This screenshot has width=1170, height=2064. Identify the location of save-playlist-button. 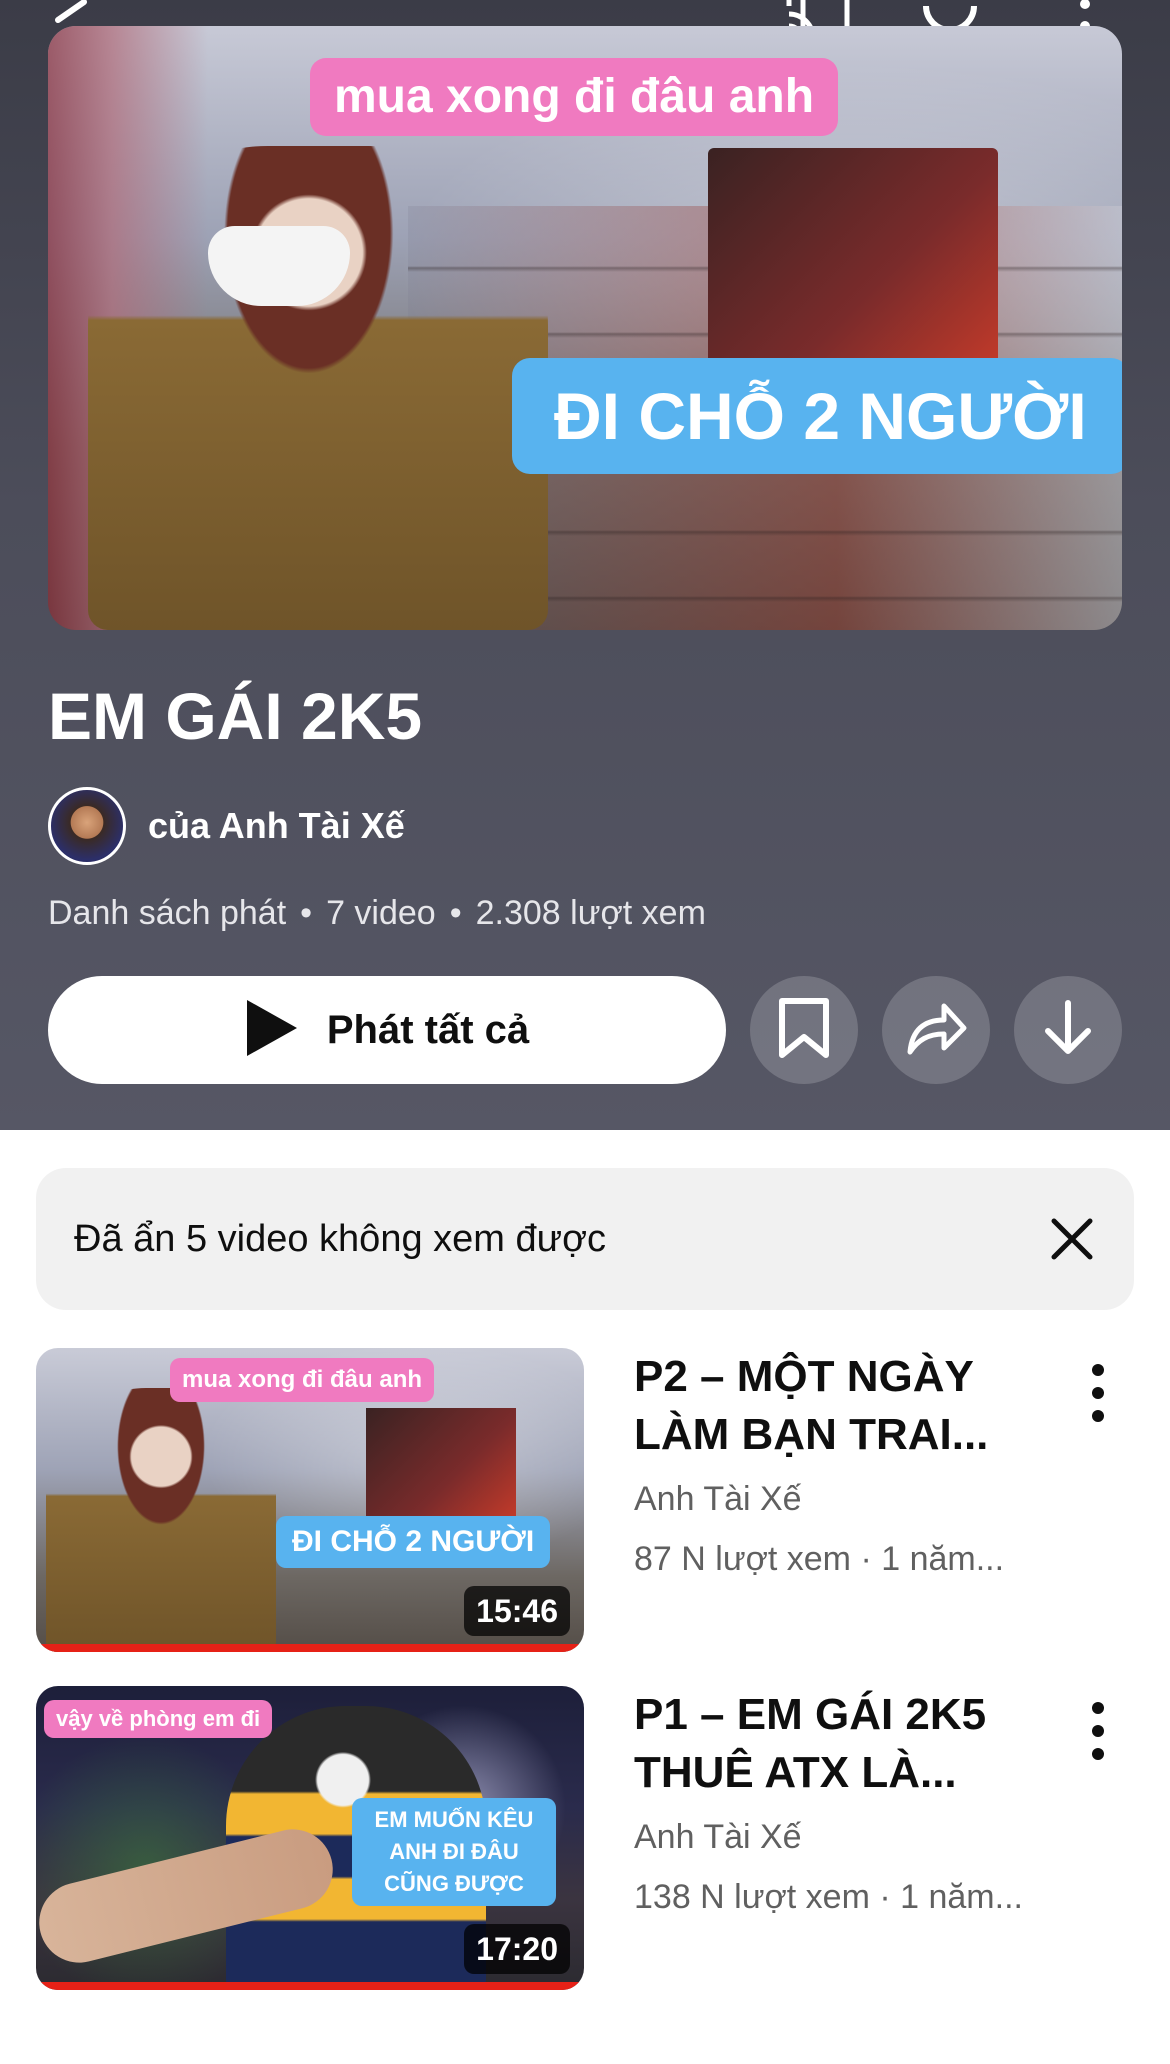
(804, 1030).